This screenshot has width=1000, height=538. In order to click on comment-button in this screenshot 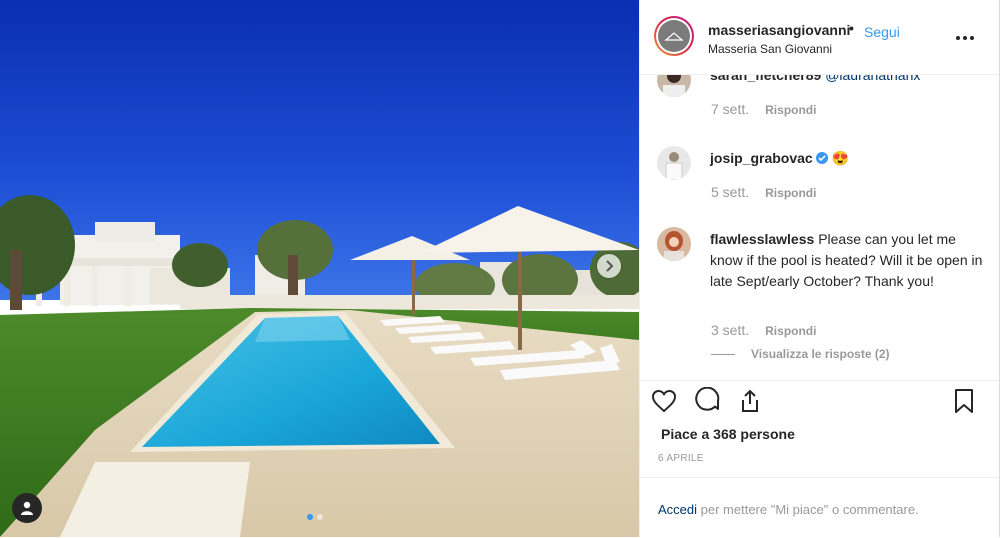, I will do `click(708, 400)`.